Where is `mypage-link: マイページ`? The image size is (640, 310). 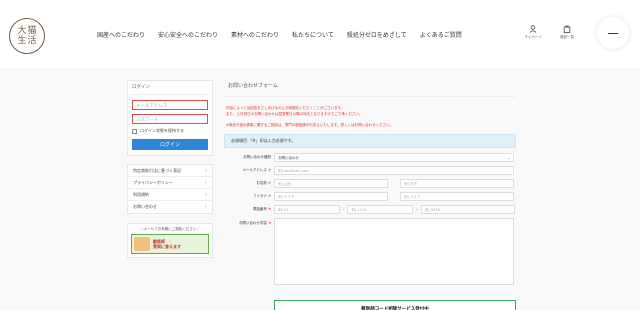 mypage-link: マイページ is located at coordinates (533, 32).